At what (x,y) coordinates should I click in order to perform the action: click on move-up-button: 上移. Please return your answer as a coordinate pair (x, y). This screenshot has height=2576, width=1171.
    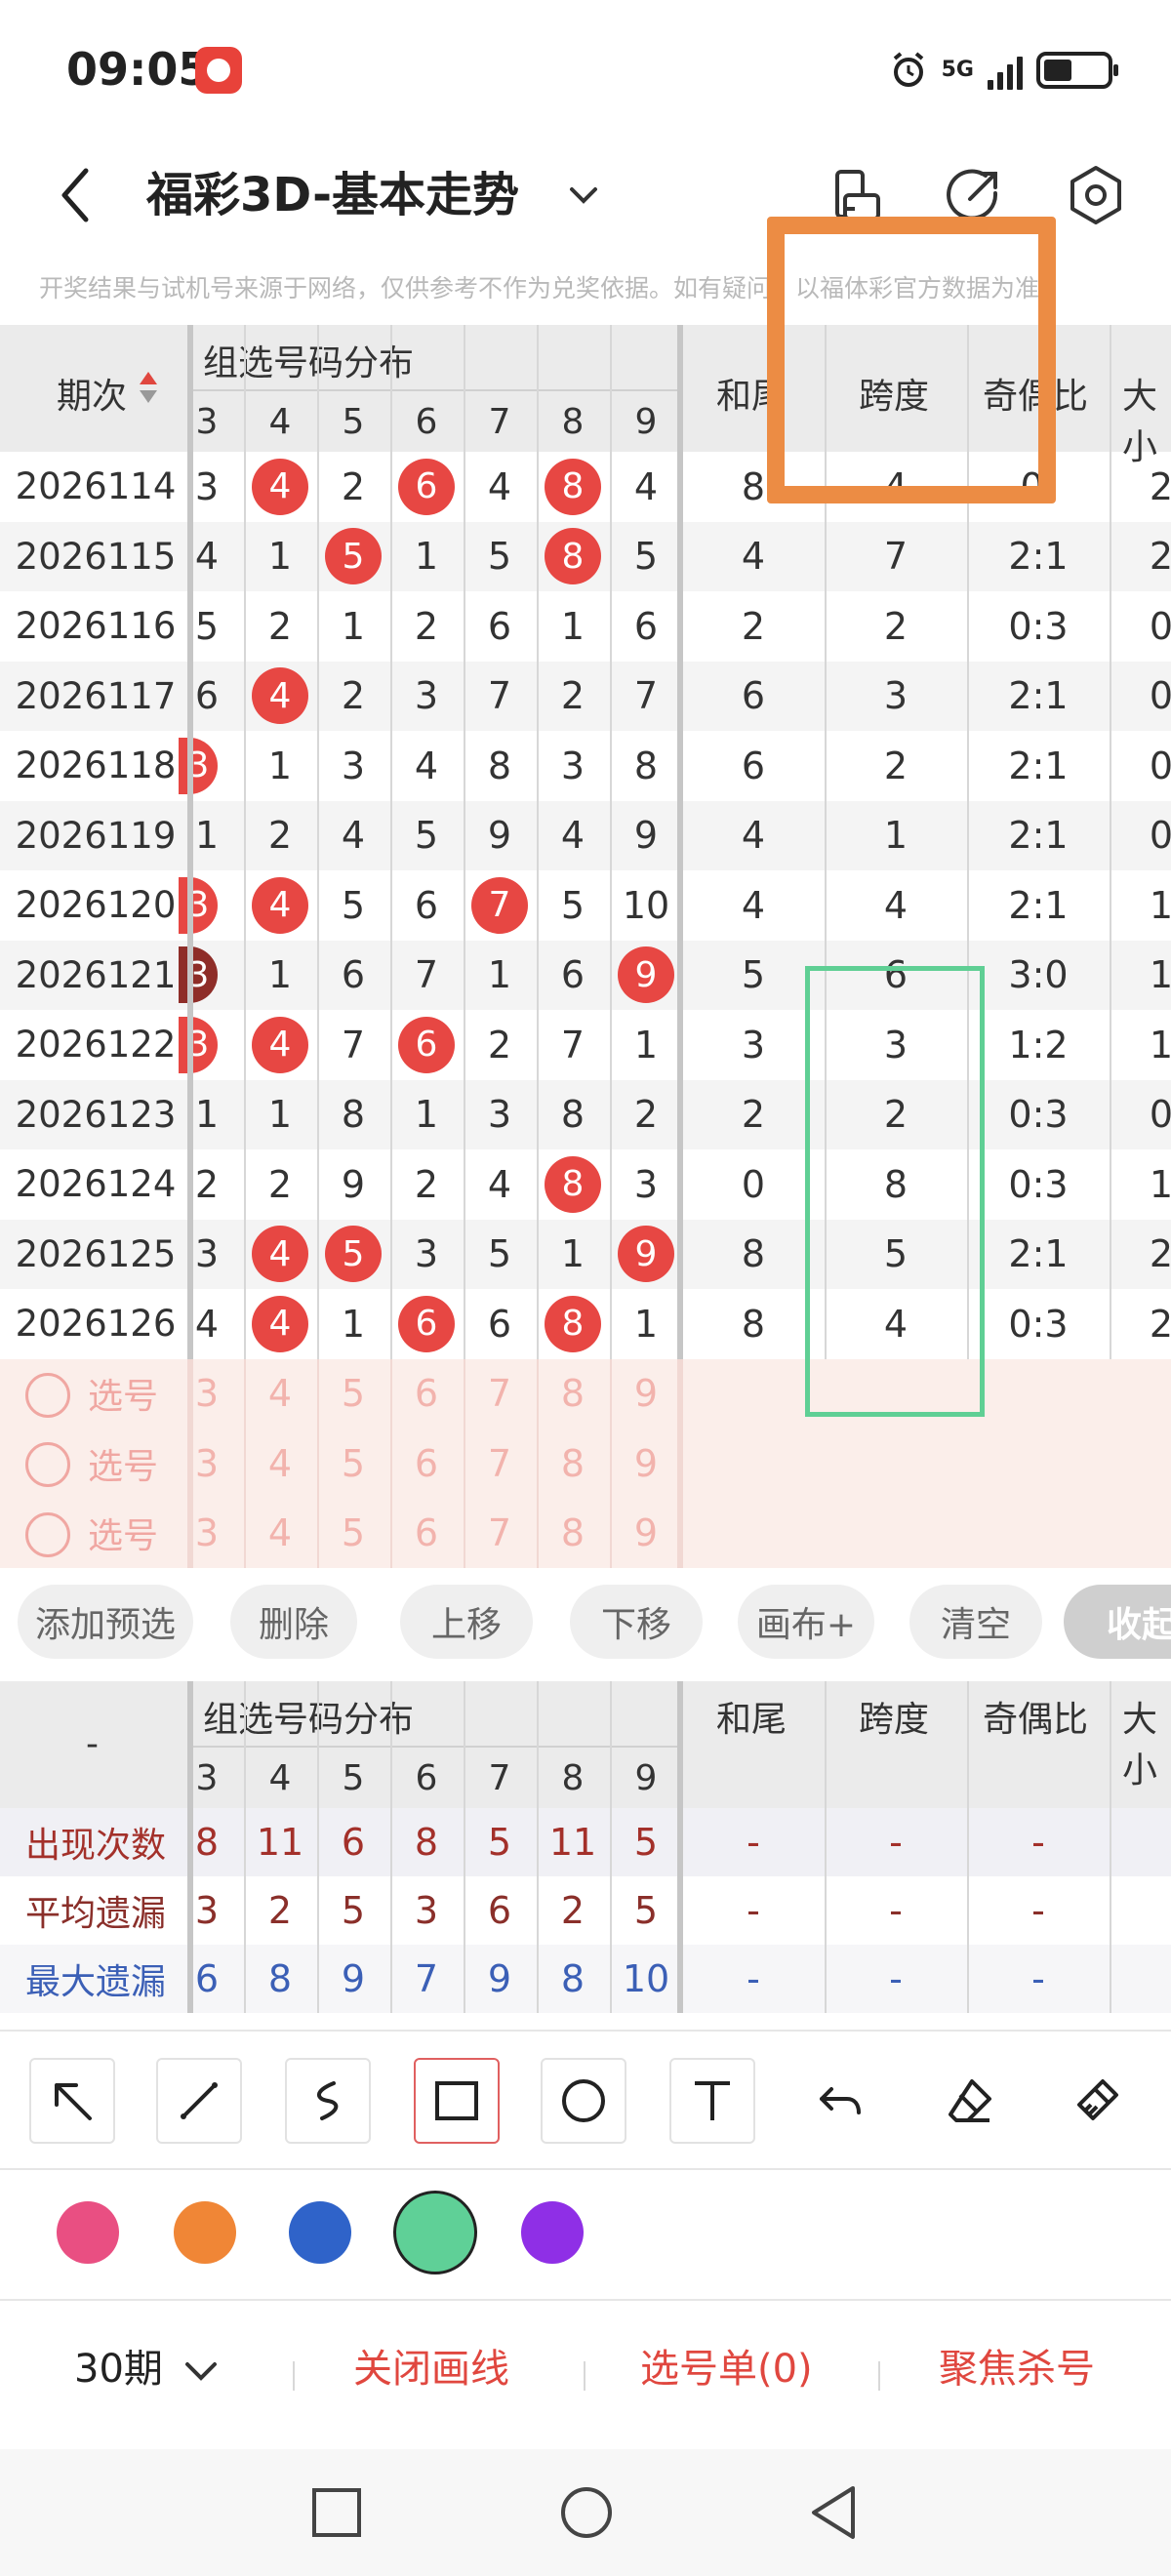
    Looking at the image, I should click on (466, 1622).